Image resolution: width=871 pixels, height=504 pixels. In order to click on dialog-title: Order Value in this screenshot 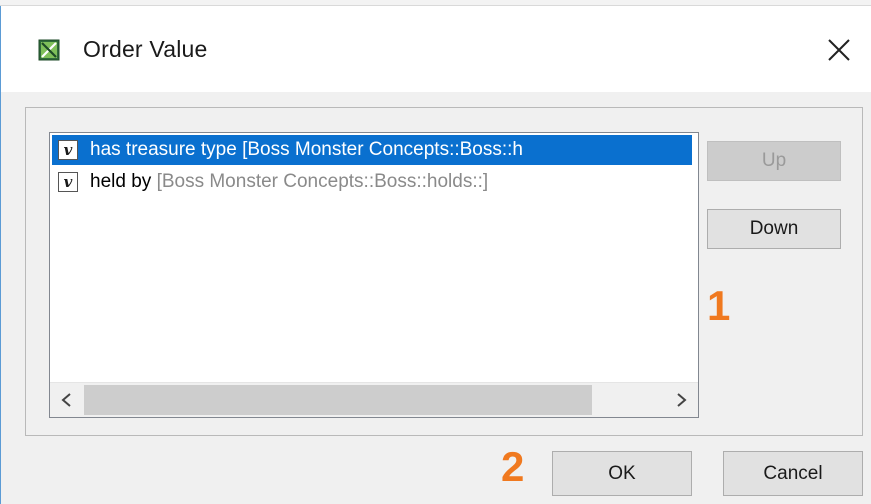, I will do `click(145, 49)`.